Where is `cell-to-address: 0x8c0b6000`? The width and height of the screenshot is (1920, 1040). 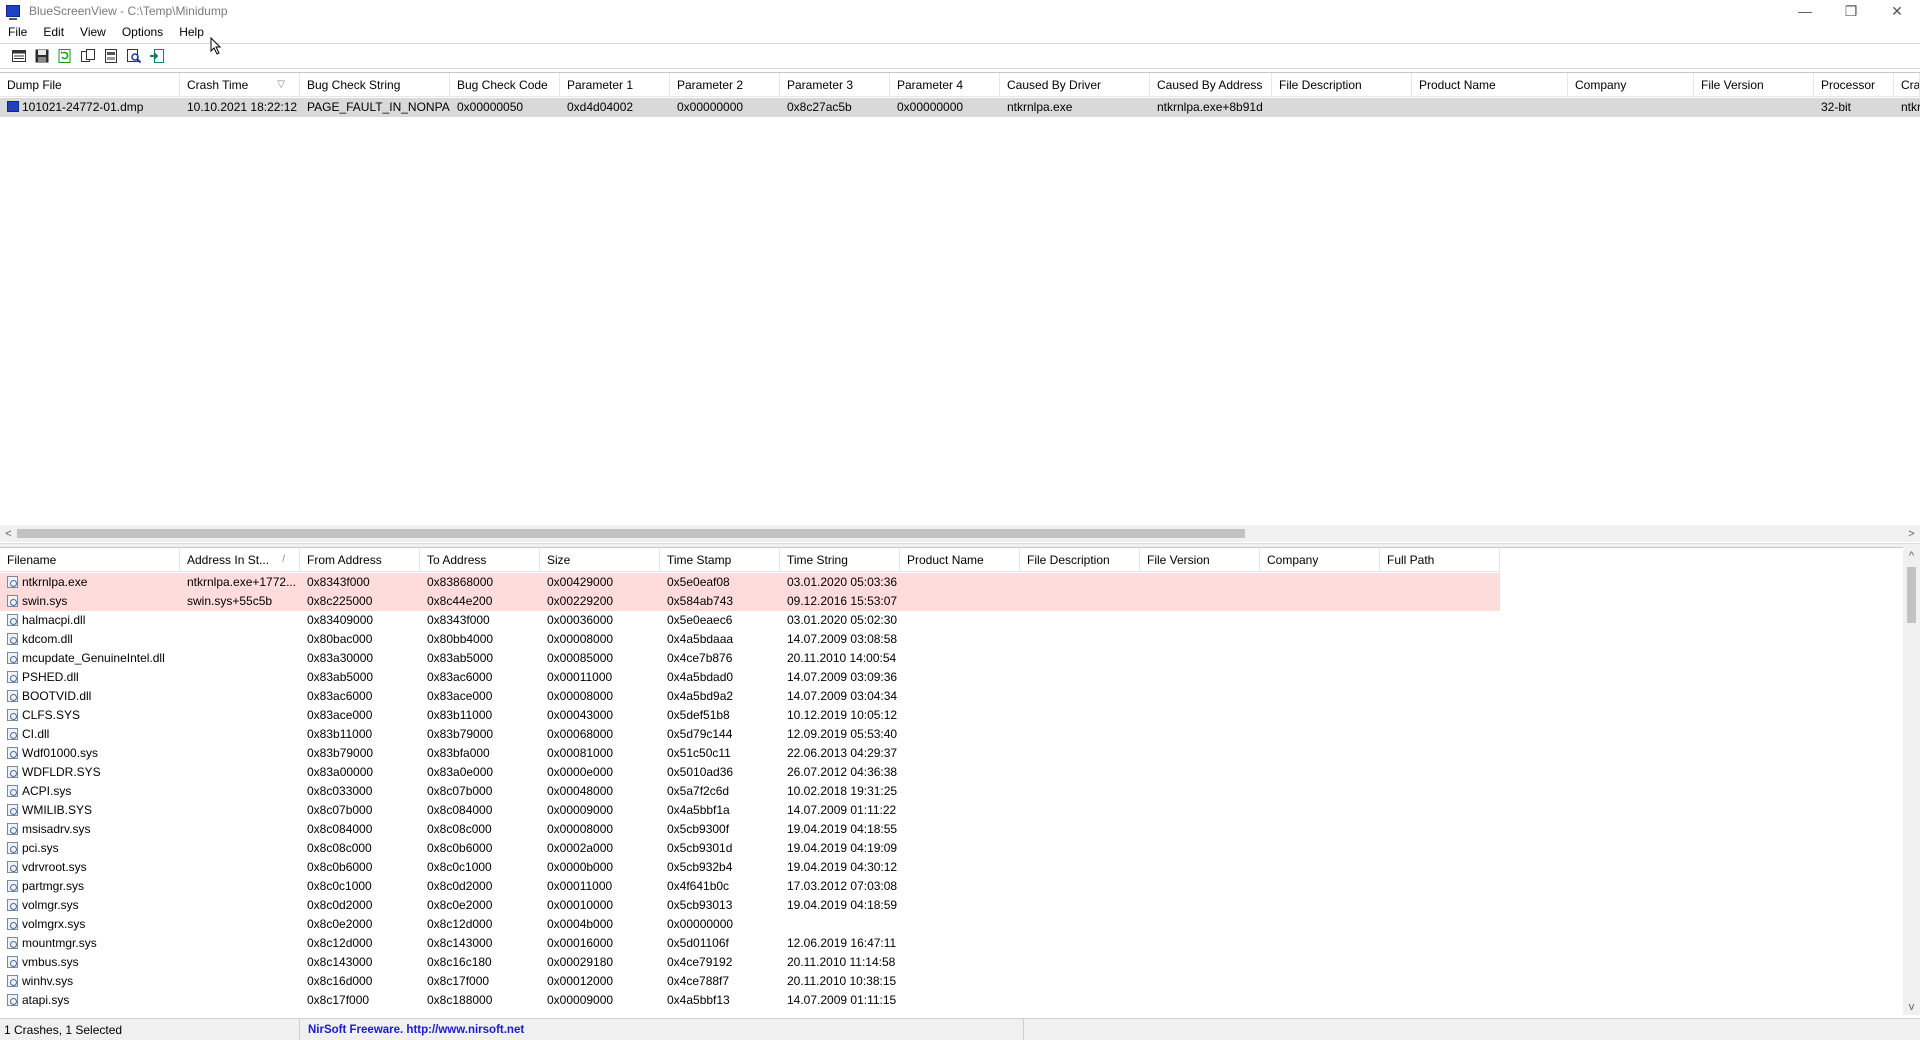
cell-to-address: 0x8c0b6000 is located at coordinates (460, 848).